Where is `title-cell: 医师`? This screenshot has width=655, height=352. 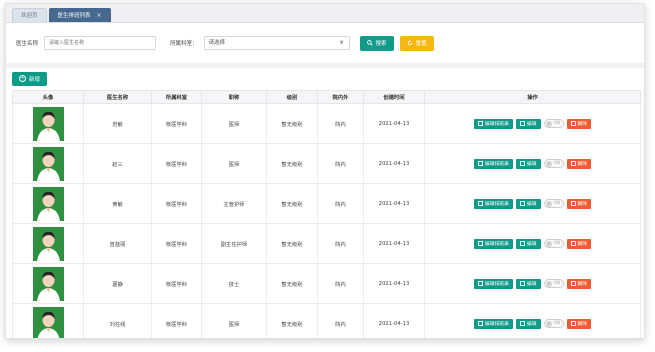 title-cell: 医师 is located at coordinates (234, 320).